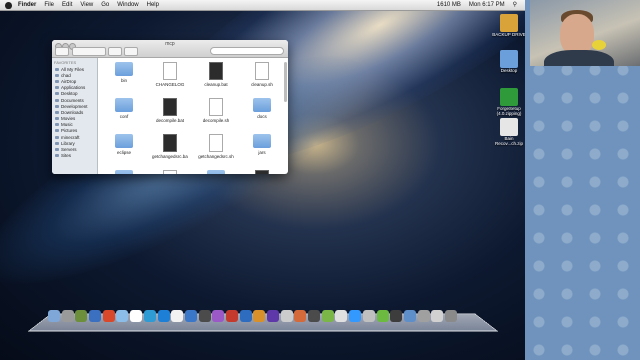 This screenshot has height=360, width=640. I want to click on sidebar-item-label: Development, so click(74, 106).